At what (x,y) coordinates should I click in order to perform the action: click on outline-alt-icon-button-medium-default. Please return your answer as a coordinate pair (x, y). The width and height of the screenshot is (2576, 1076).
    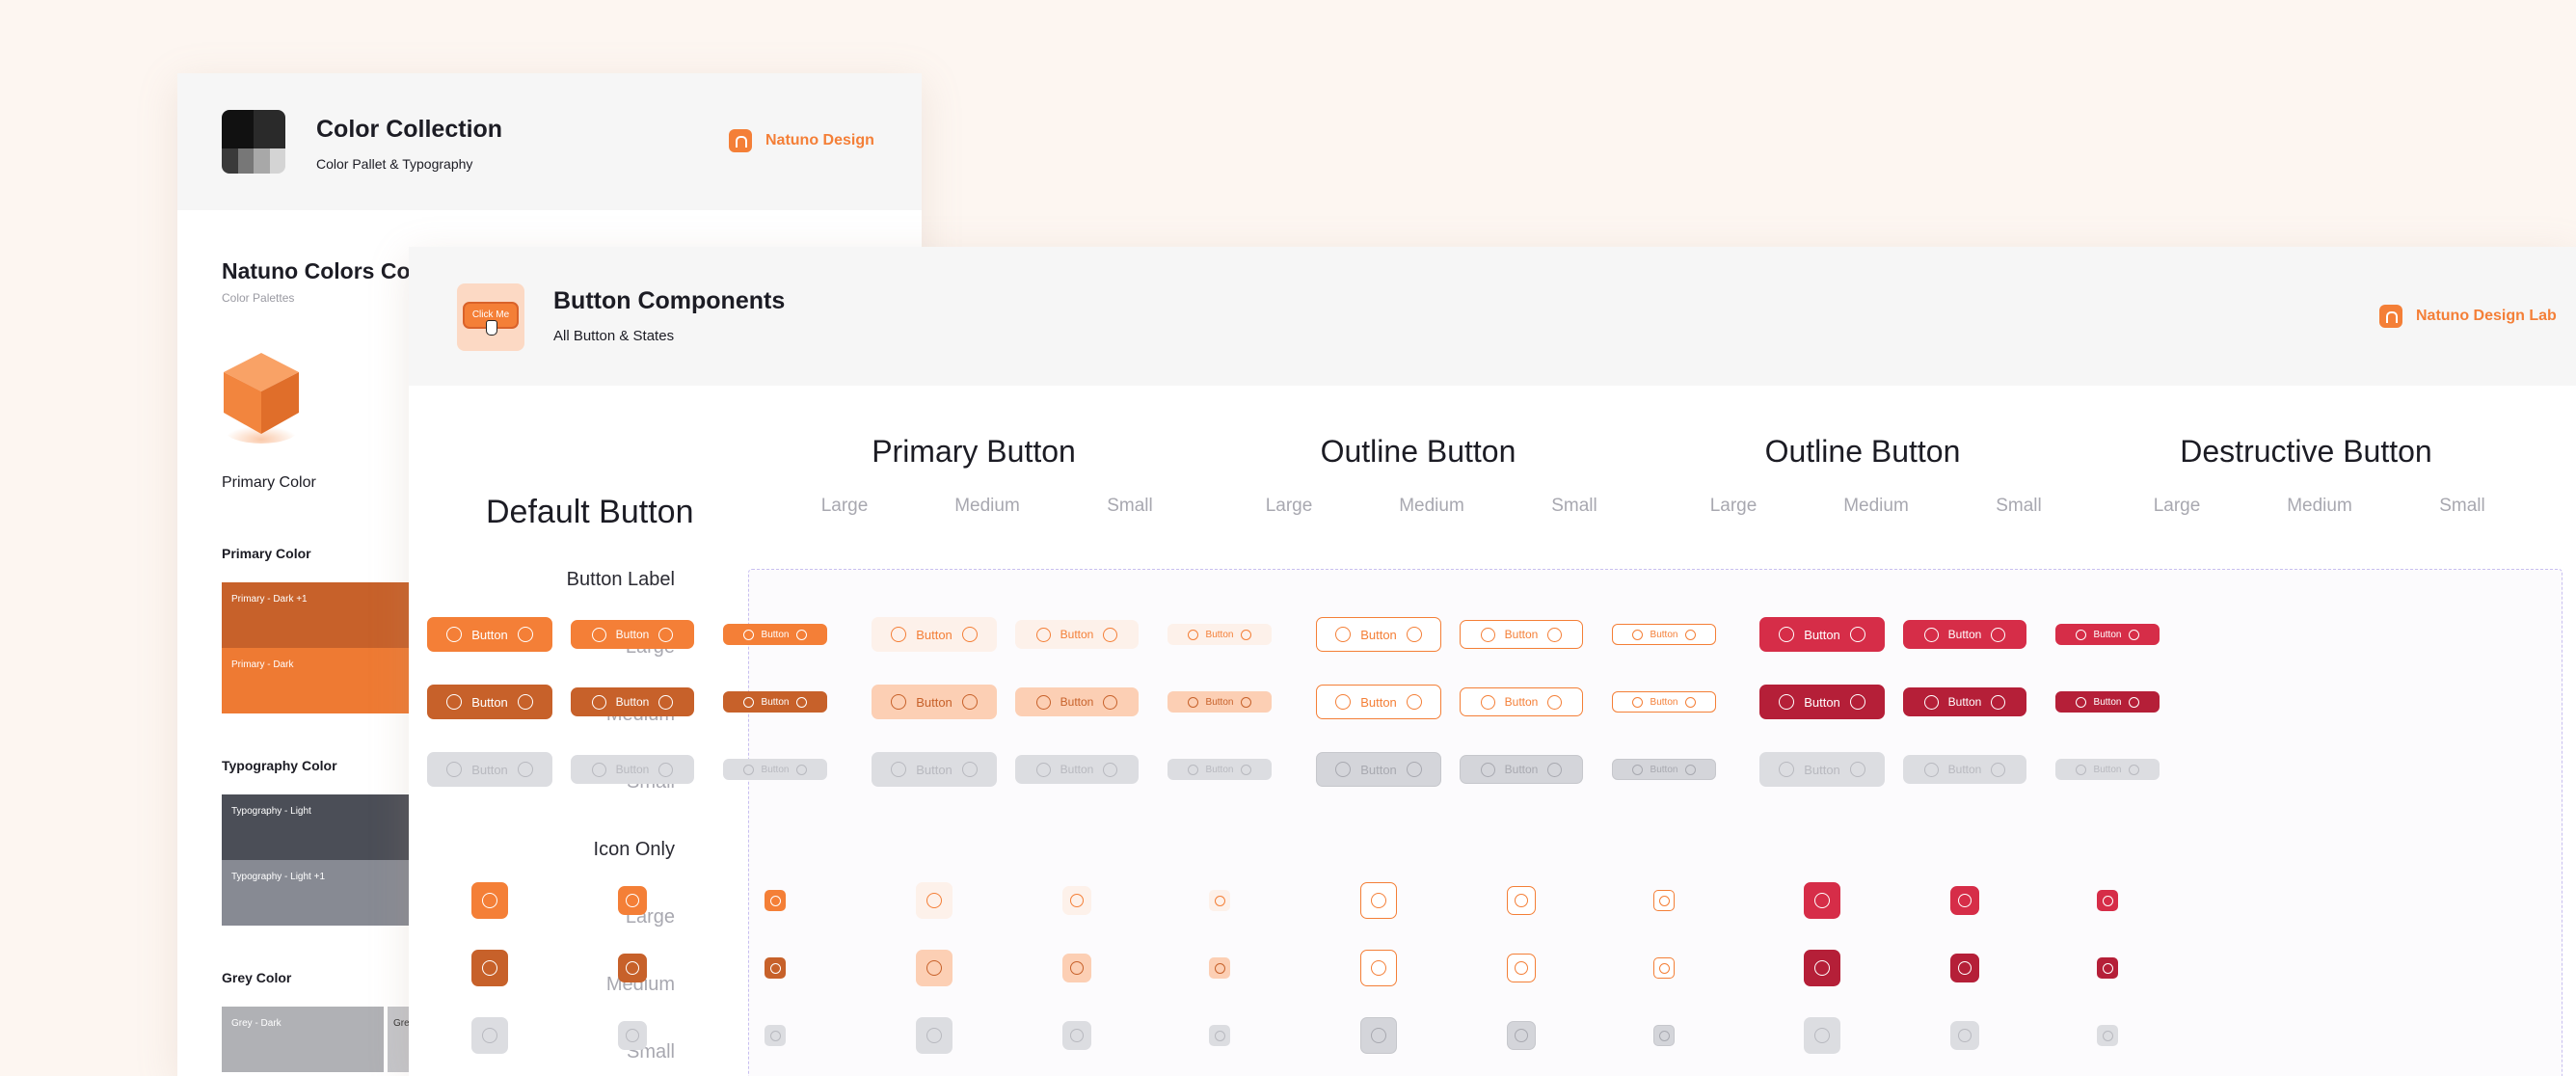
    Looking at the image, I should click on (1522, 900).